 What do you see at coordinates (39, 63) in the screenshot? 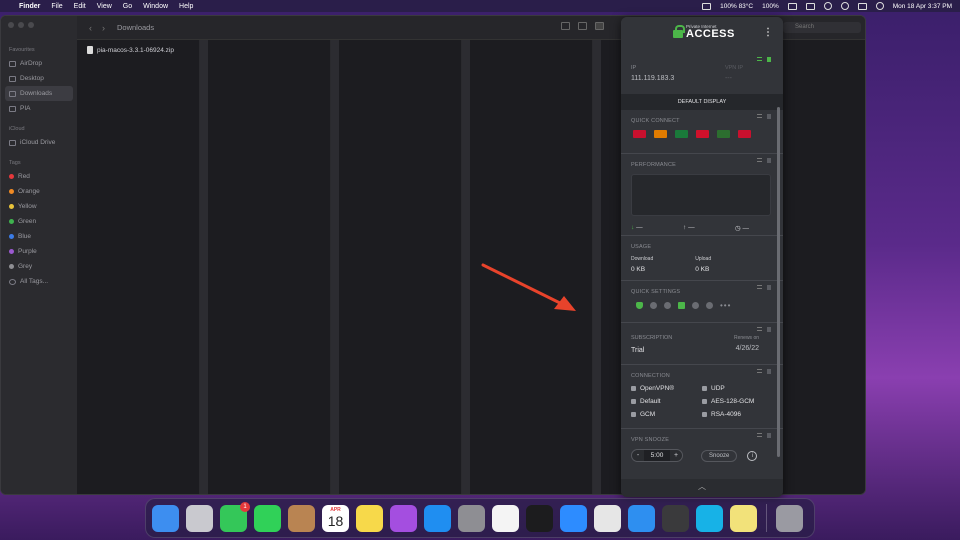
I see `sidebar-item-airdrop: AirDrop` at bounding box center [39, 63].